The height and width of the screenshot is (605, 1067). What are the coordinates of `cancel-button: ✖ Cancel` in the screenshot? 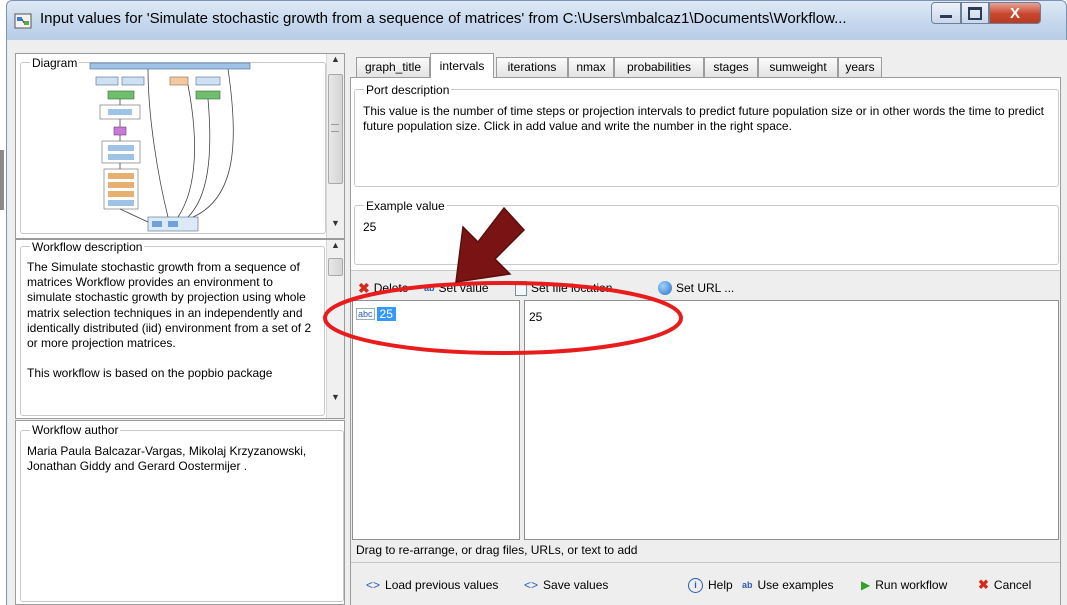 It's located at (1004, 585).